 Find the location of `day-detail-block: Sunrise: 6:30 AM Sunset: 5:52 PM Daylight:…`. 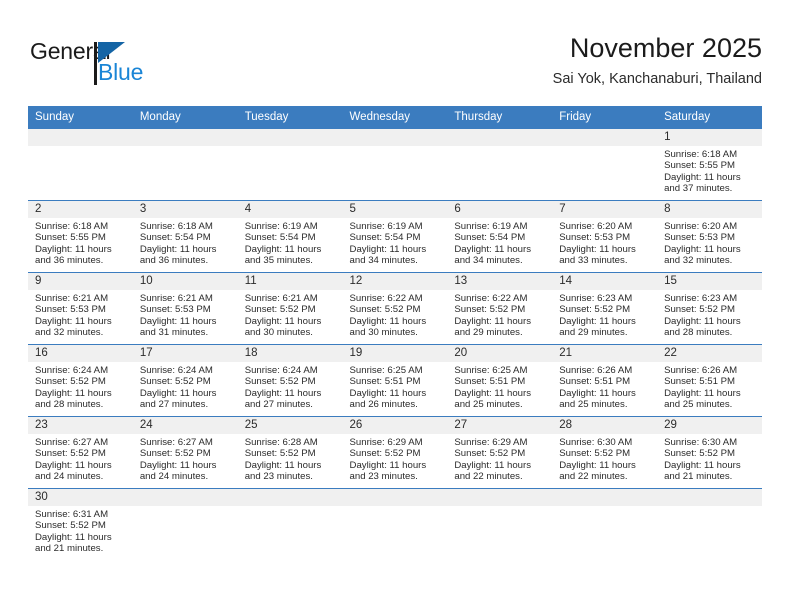

day-detail-block: Sunrise: 6:30 AM Sunset: 5:52 PM Daylight:… is located at coordinates (604, 458).